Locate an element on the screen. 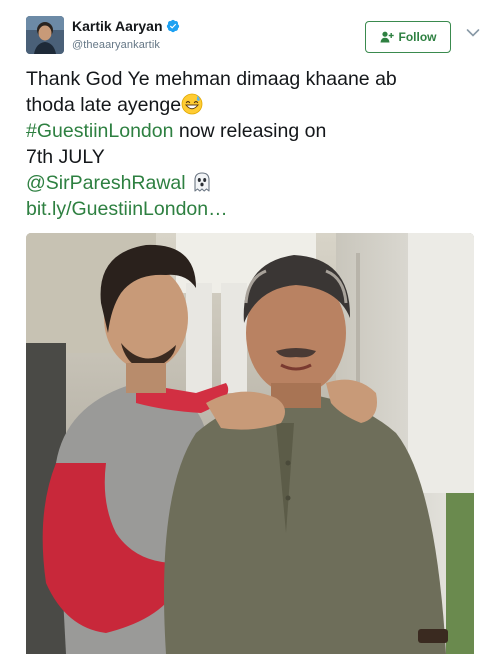 The width and height of the screenshot is (497, 654). tweet-header: Kartik Aaryan @theaaryankartik Follow is located at coordinates (254, 37).